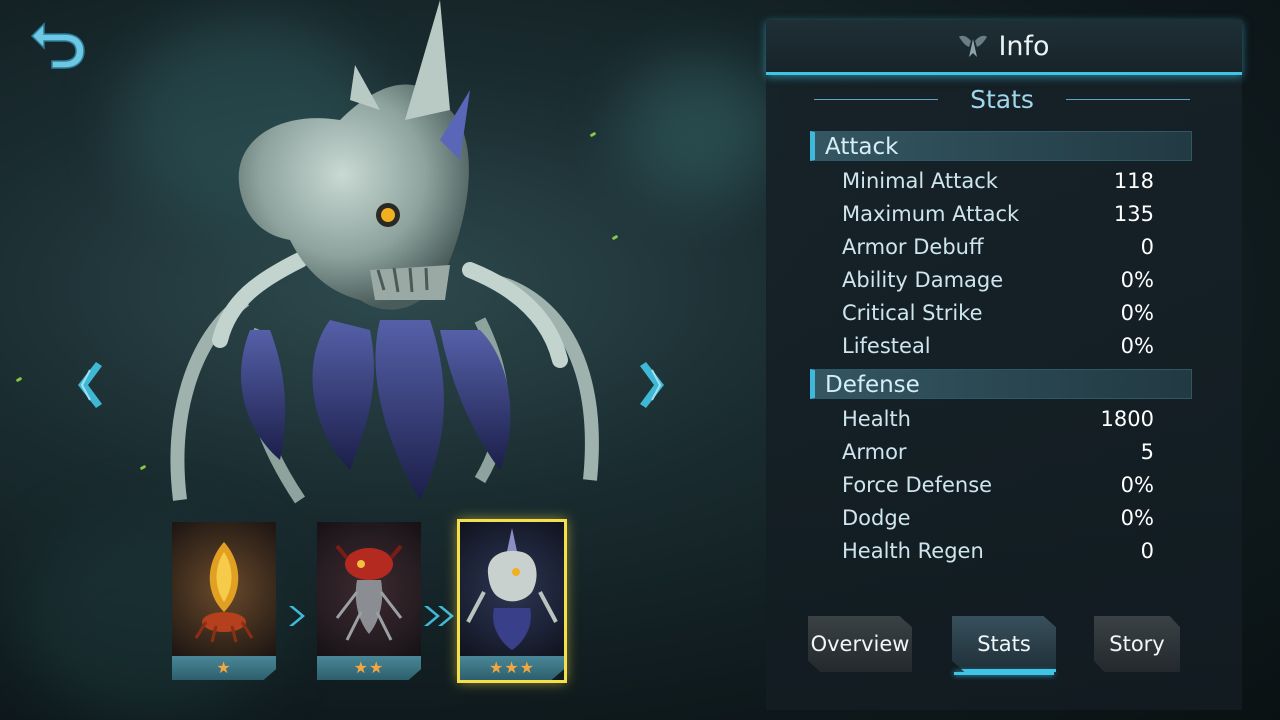 The height and width of the screenshot is (720, 1280). Describe the element at coordinates (886, 346) in the screenshot. I see `stat-name: Lifesteal` at that location.